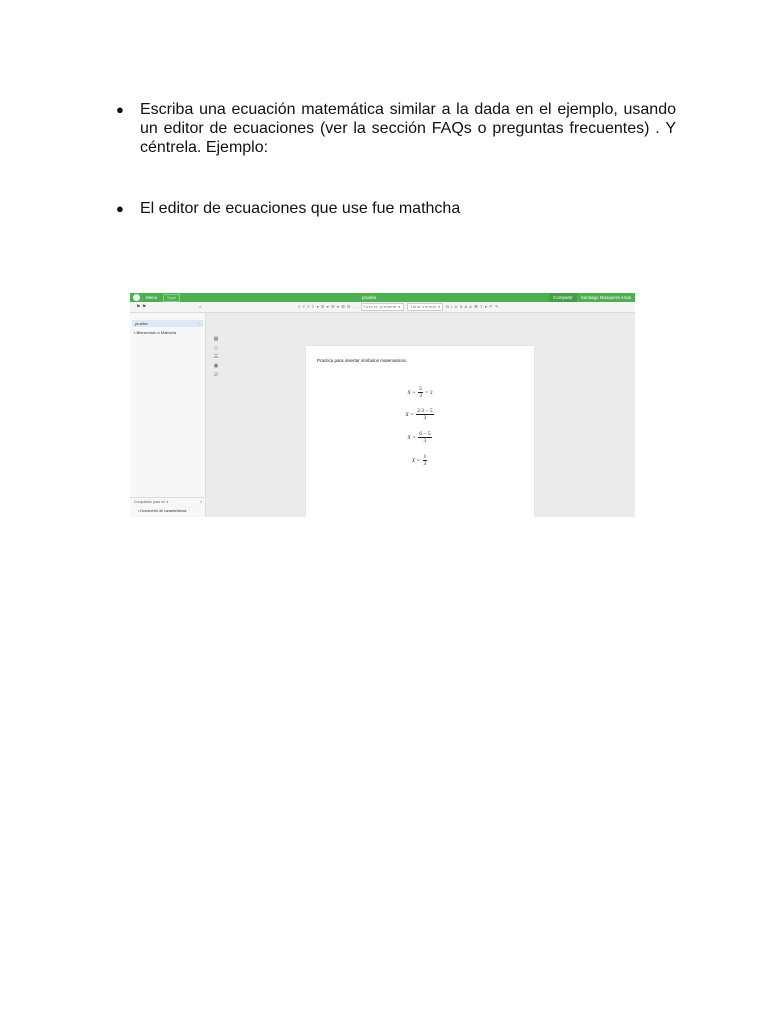  What do you see at coordinates (563, 297) in the screenshot?
I see `share-button: Compartir` at bounding box center [563, 297].